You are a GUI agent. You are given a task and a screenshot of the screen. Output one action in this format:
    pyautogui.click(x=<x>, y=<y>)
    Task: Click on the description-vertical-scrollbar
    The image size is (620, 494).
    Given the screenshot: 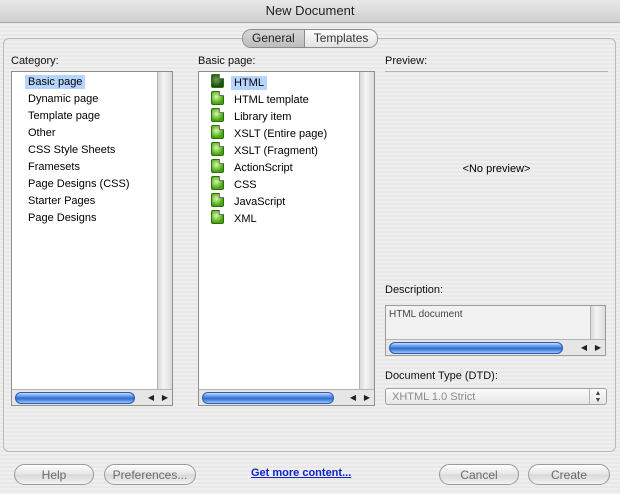 What is the action you would take?
    pyautogui.click(x=597, y=323)
    